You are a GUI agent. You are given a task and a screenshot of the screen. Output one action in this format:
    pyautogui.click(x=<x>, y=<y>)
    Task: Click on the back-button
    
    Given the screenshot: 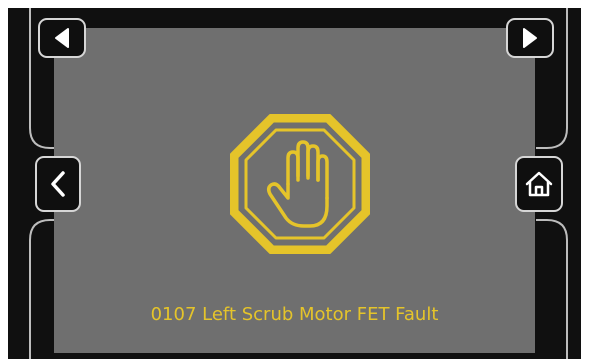 What is the action you would take?
    pyautogui.click(x=58, y=184)
    